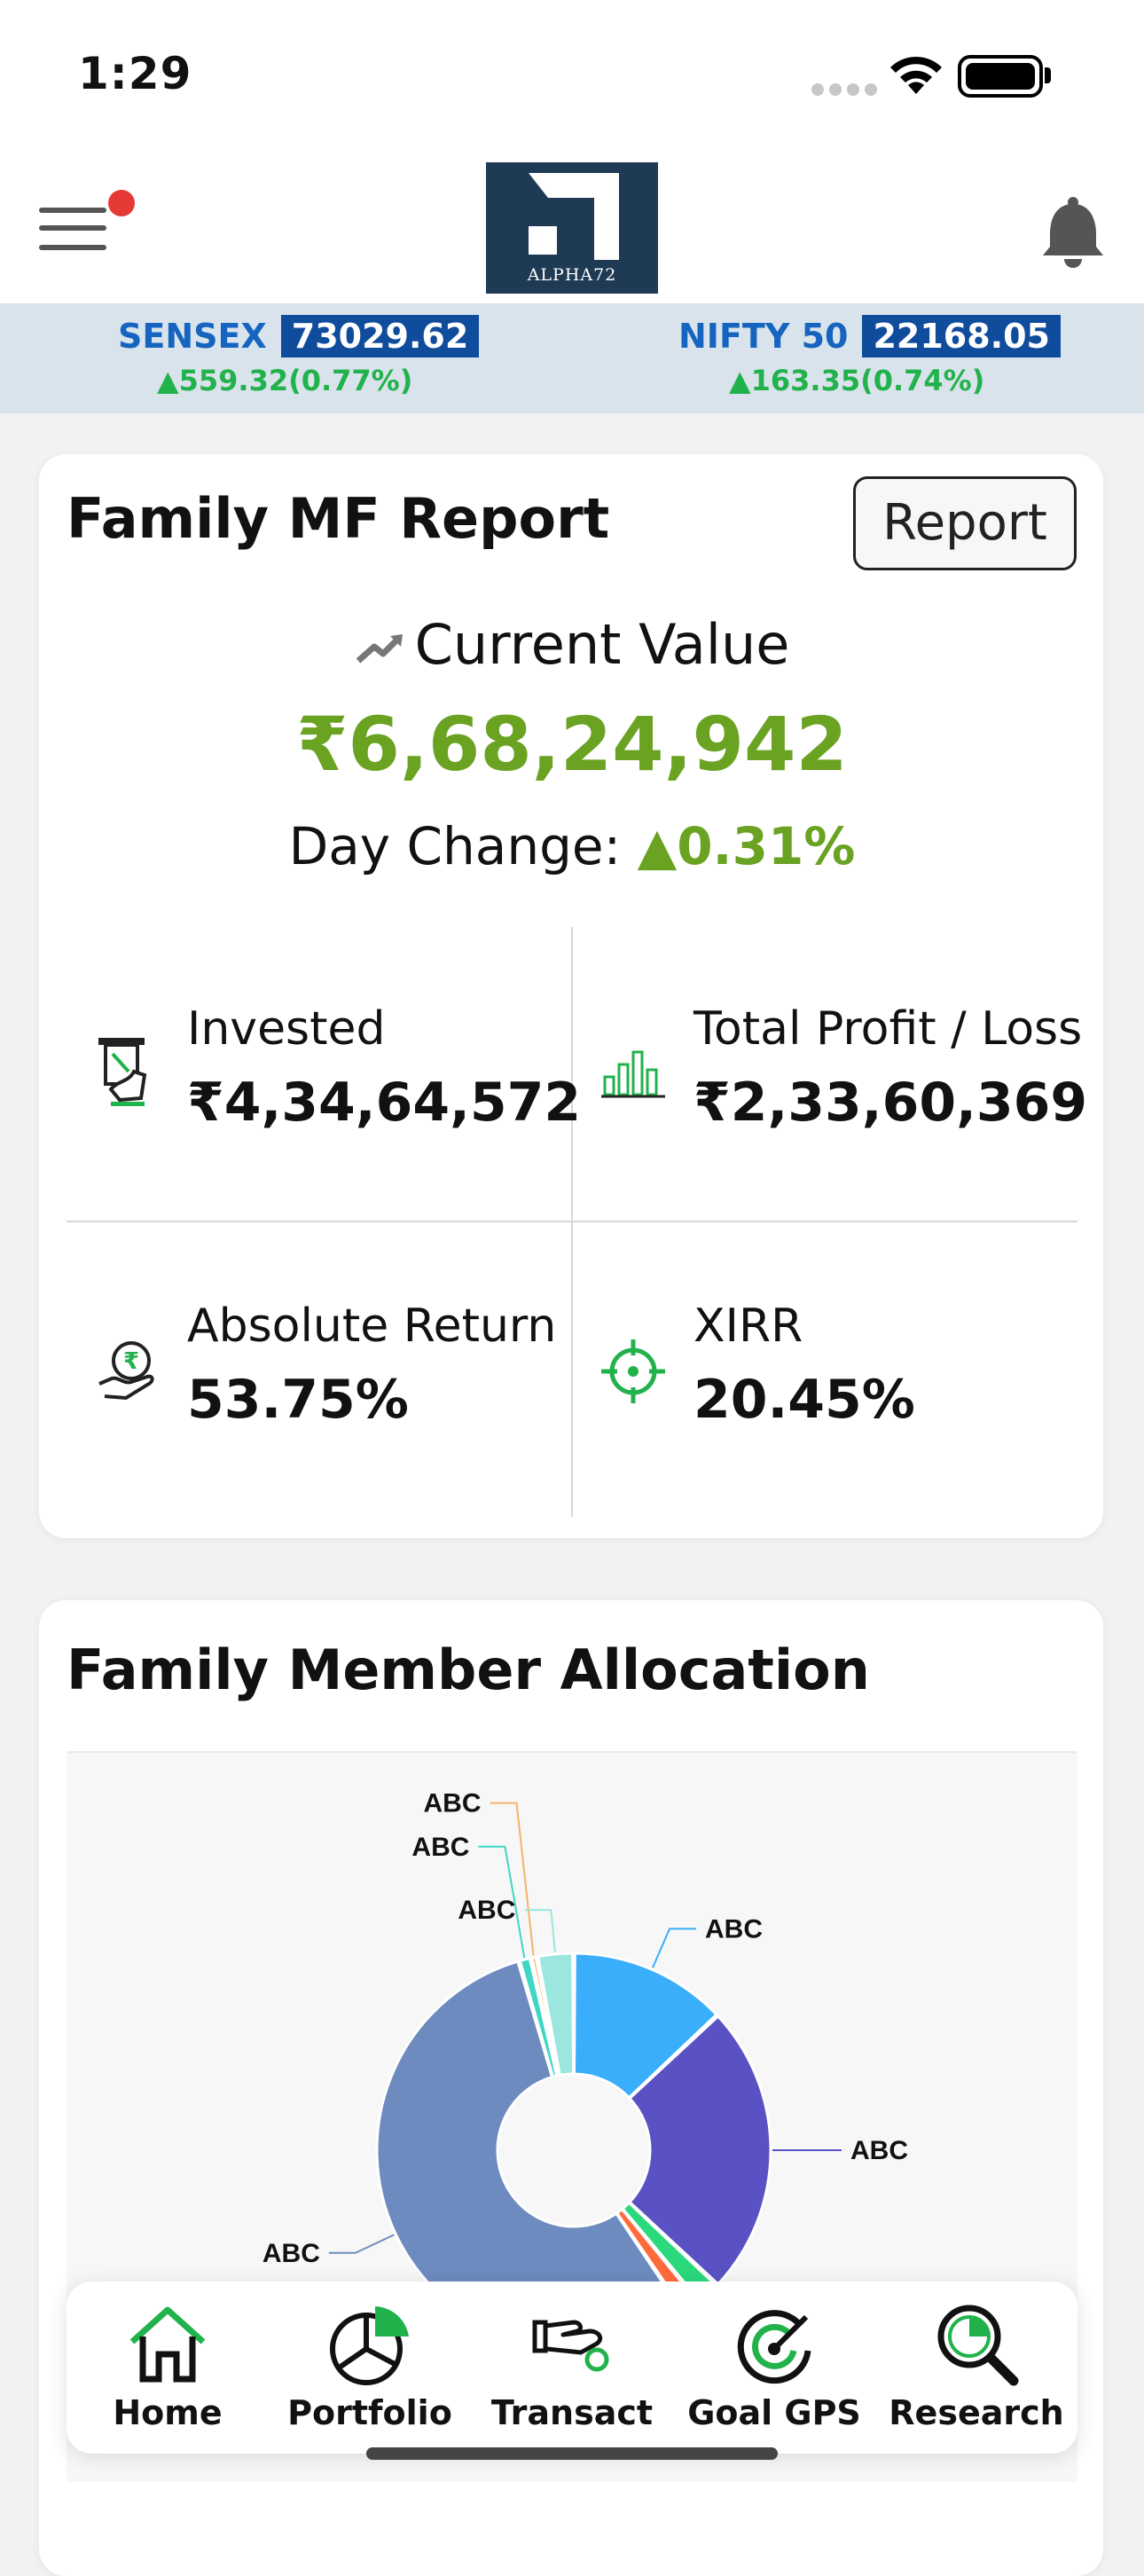  I want to click on xirr-label: XIRR, so click(748, 1326).